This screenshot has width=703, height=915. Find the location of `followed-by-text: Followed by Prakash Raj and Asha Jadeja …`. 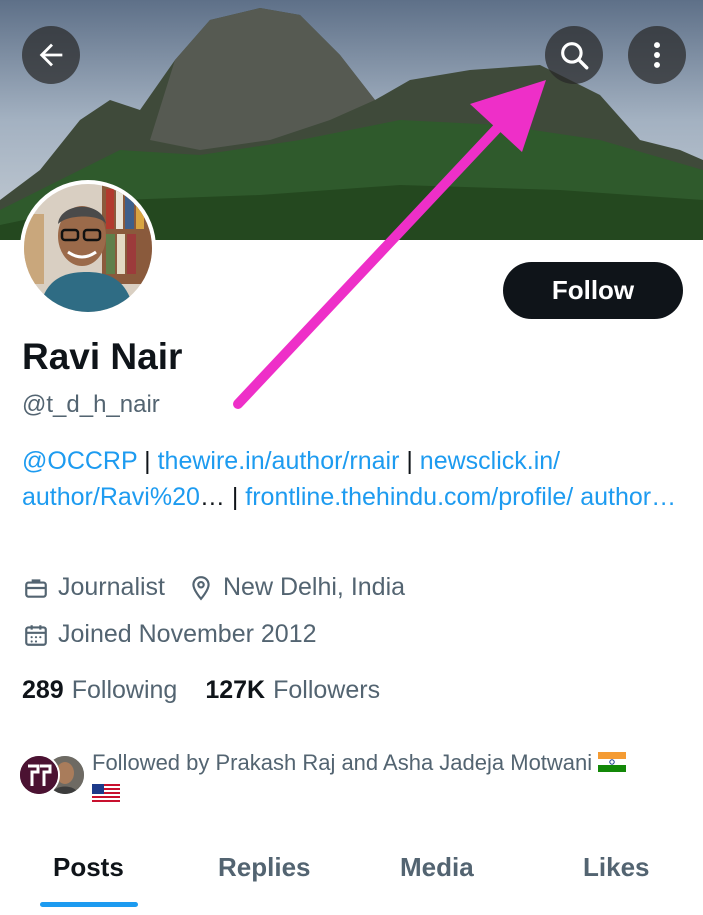

followed-by-text: Followed by Prakash Raj and Asha Jadeja … is located at coordinates (387, 779).